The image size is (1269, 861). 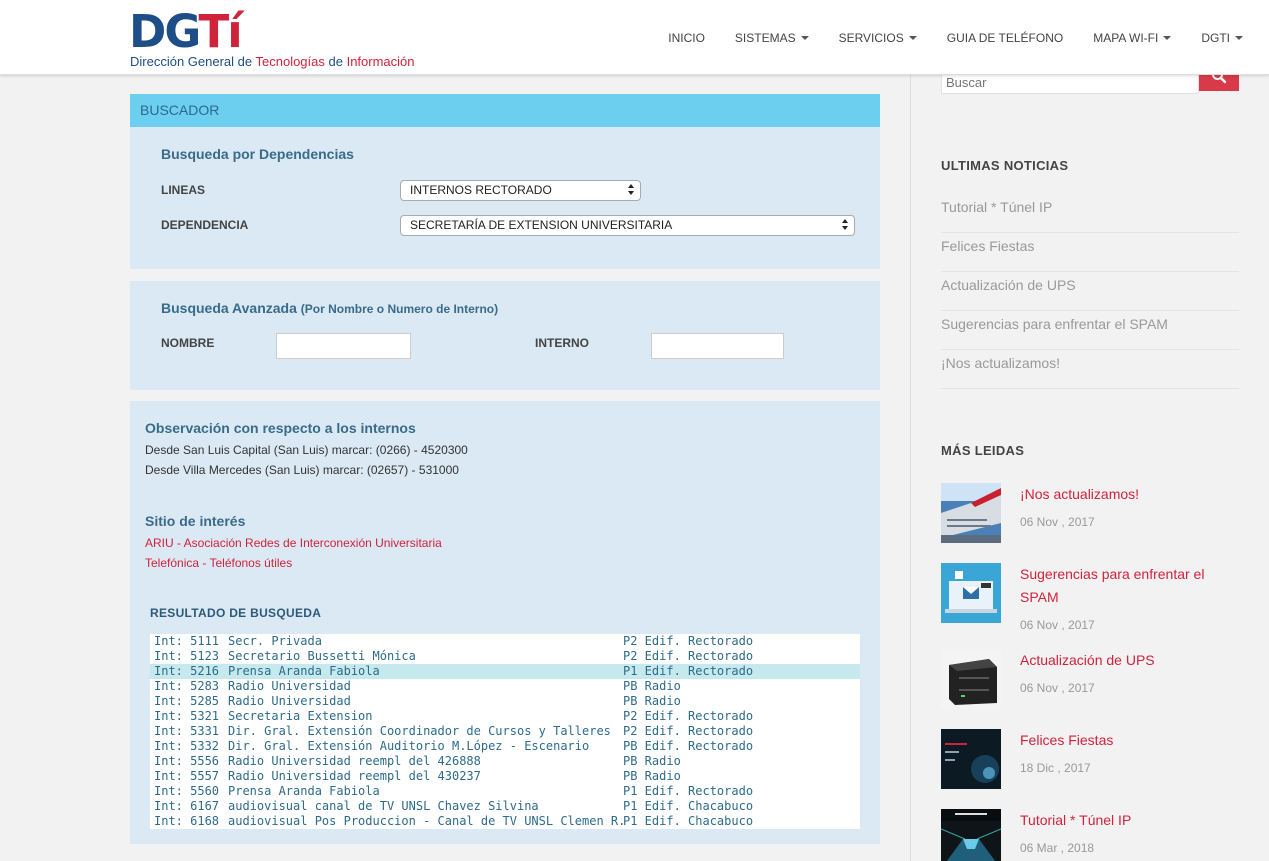 What do you see at coordinates (1125, 740) in the screenshot?
I see `mas-leidas-title-link: Felices Fiestas` at bounding box center [1125, 740].